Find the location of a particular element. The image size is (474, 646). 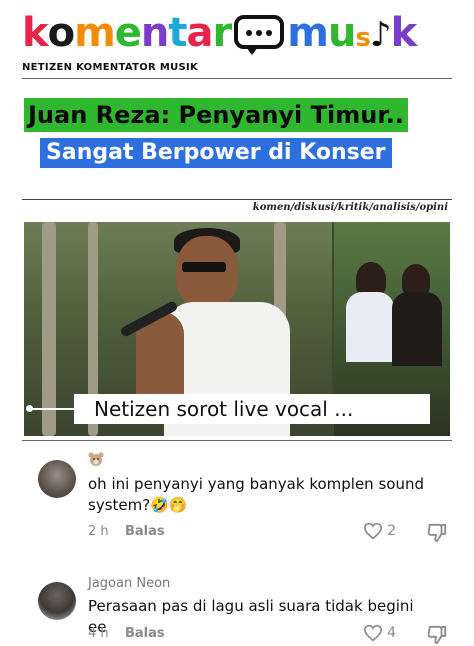

like-button: 4 is located at coordinates (379, 633).